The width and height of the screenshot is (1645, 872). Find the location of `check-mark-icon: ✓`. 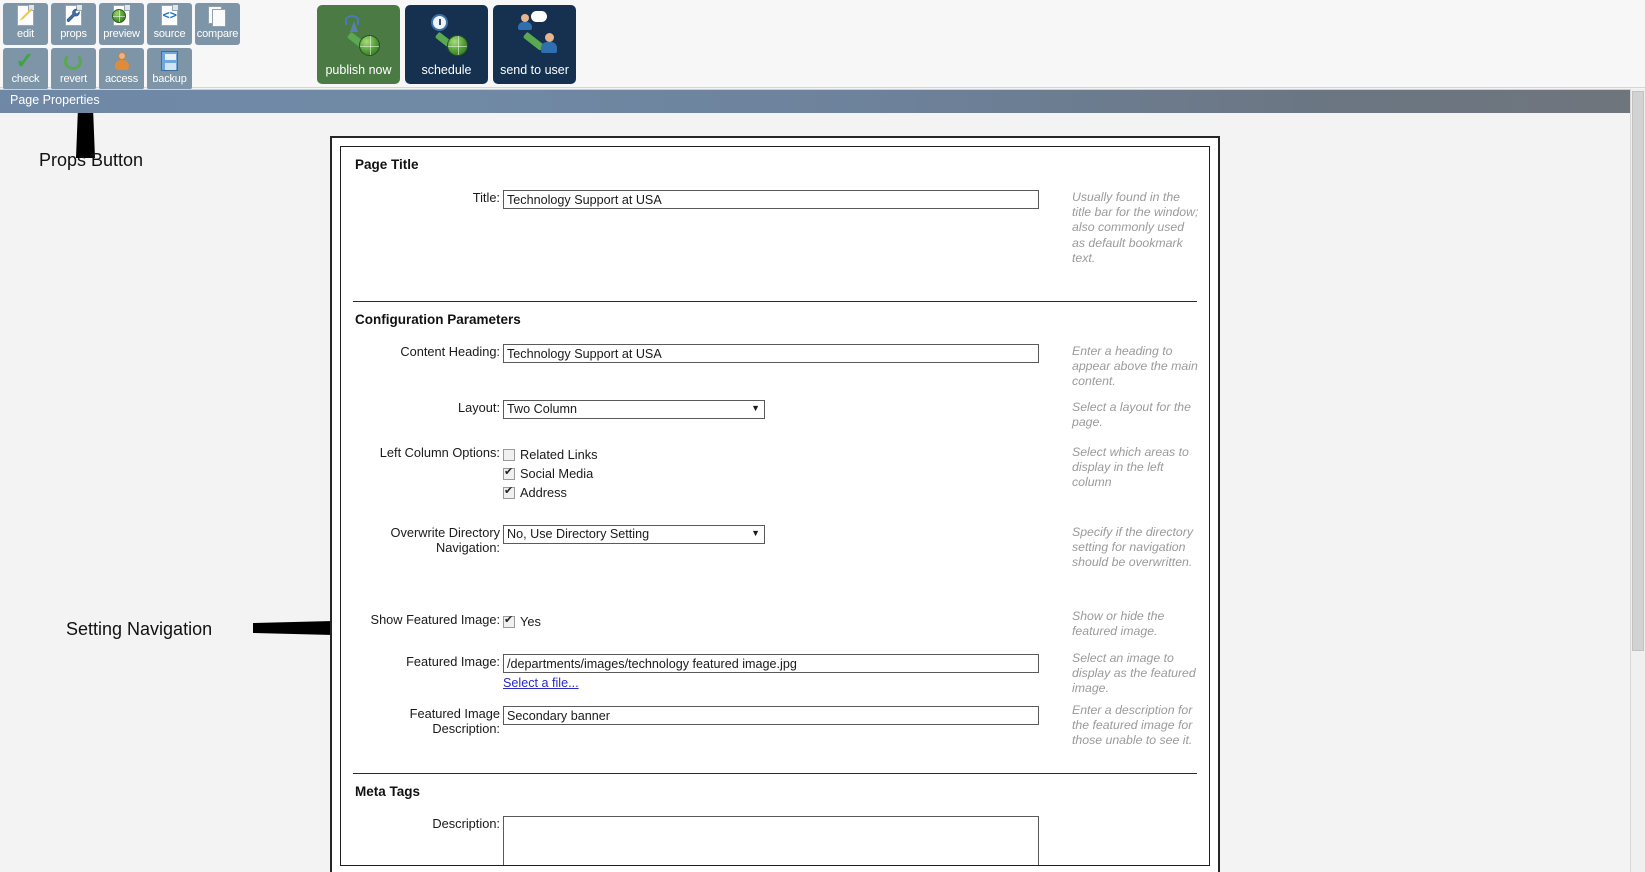

check-mark-icon: ✓ is located at coordinates (24, 60).